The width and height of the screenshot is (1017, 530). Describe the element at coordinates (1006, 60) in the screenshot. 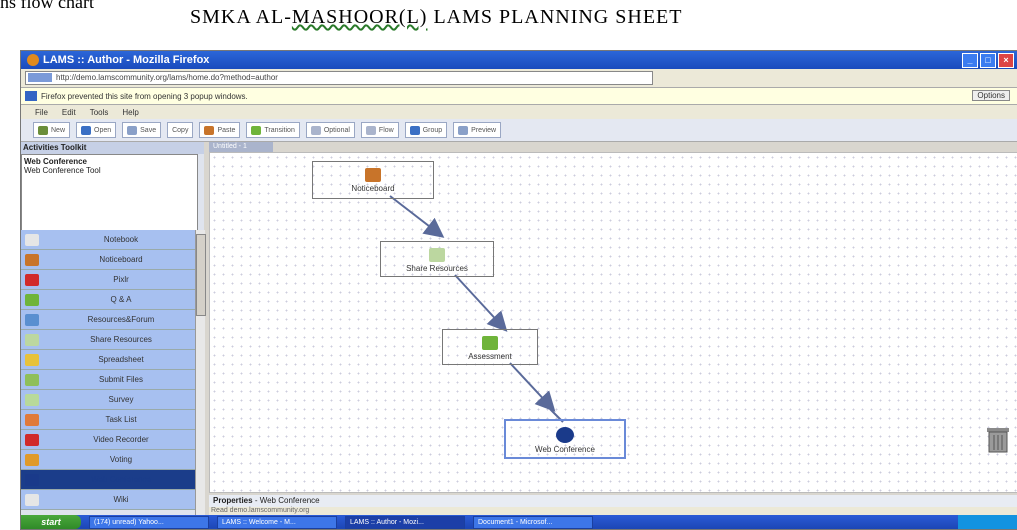

I see `close-button: ×` at that location.